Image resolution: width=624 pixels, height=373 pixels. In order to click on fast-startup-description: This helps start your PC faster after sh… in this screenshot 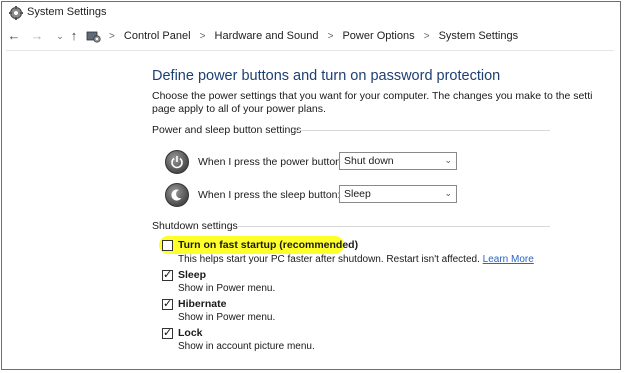, I will do `click(356, 259)`.